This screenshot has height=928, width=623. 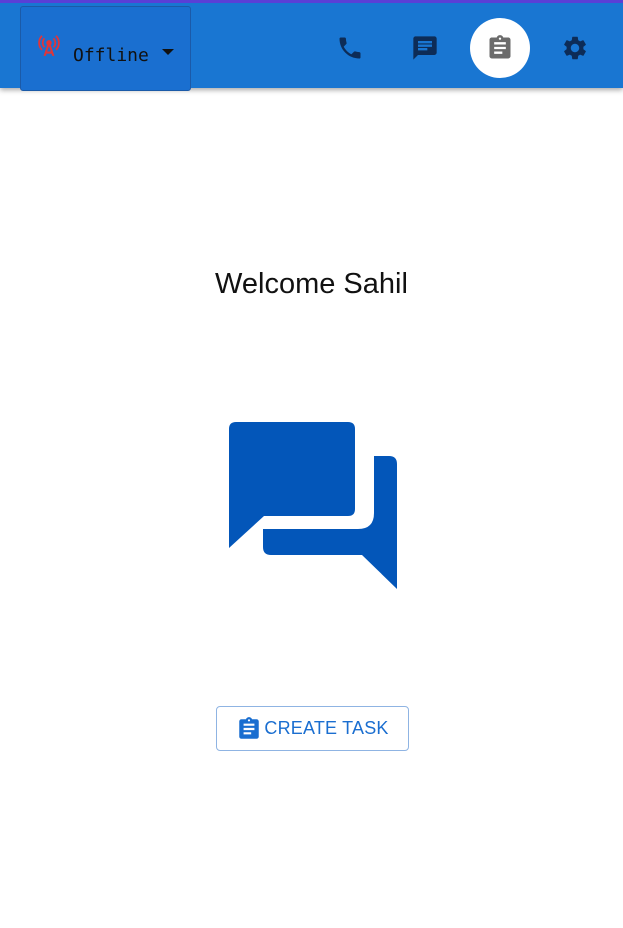 I want to click on chevron-down-icon, so click(x=168, y=52).